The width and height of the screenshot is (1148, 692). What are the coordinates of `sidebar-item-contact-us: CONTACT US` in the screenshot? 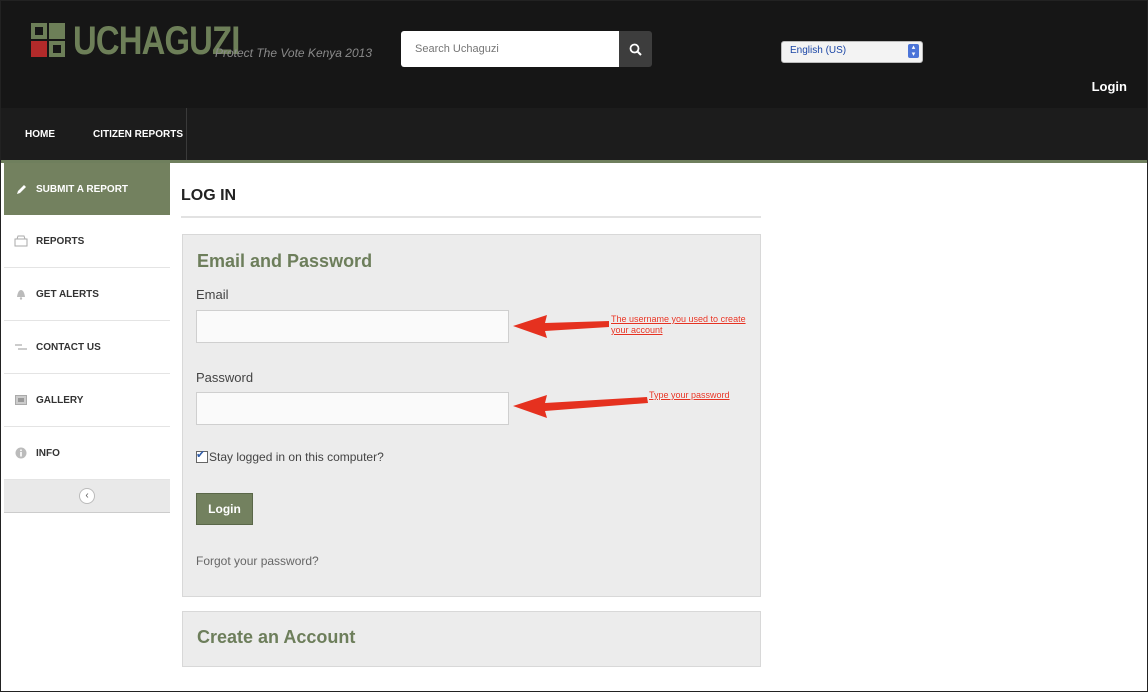 It's located at (87, 347).